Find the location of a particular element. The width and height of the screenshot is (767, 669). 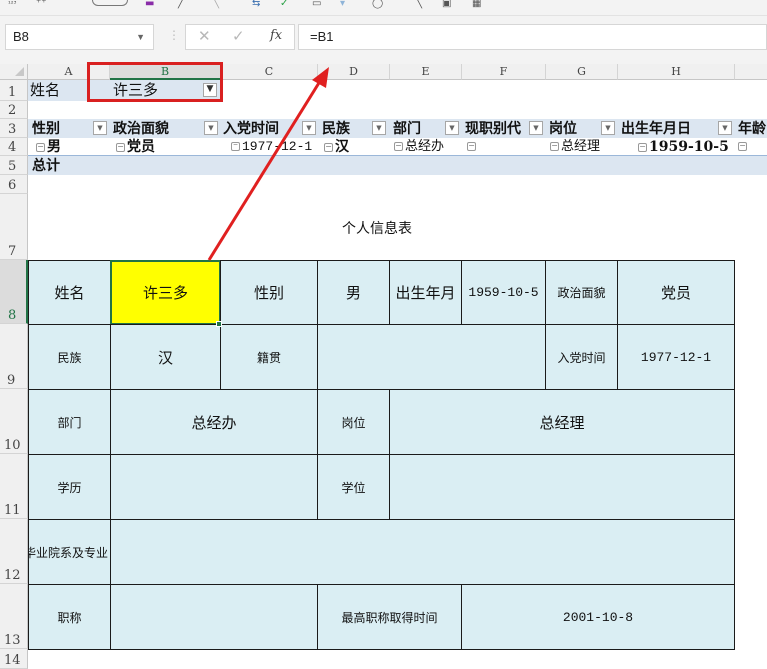

row-header-14: 14 is located at coordinates (14, 659).